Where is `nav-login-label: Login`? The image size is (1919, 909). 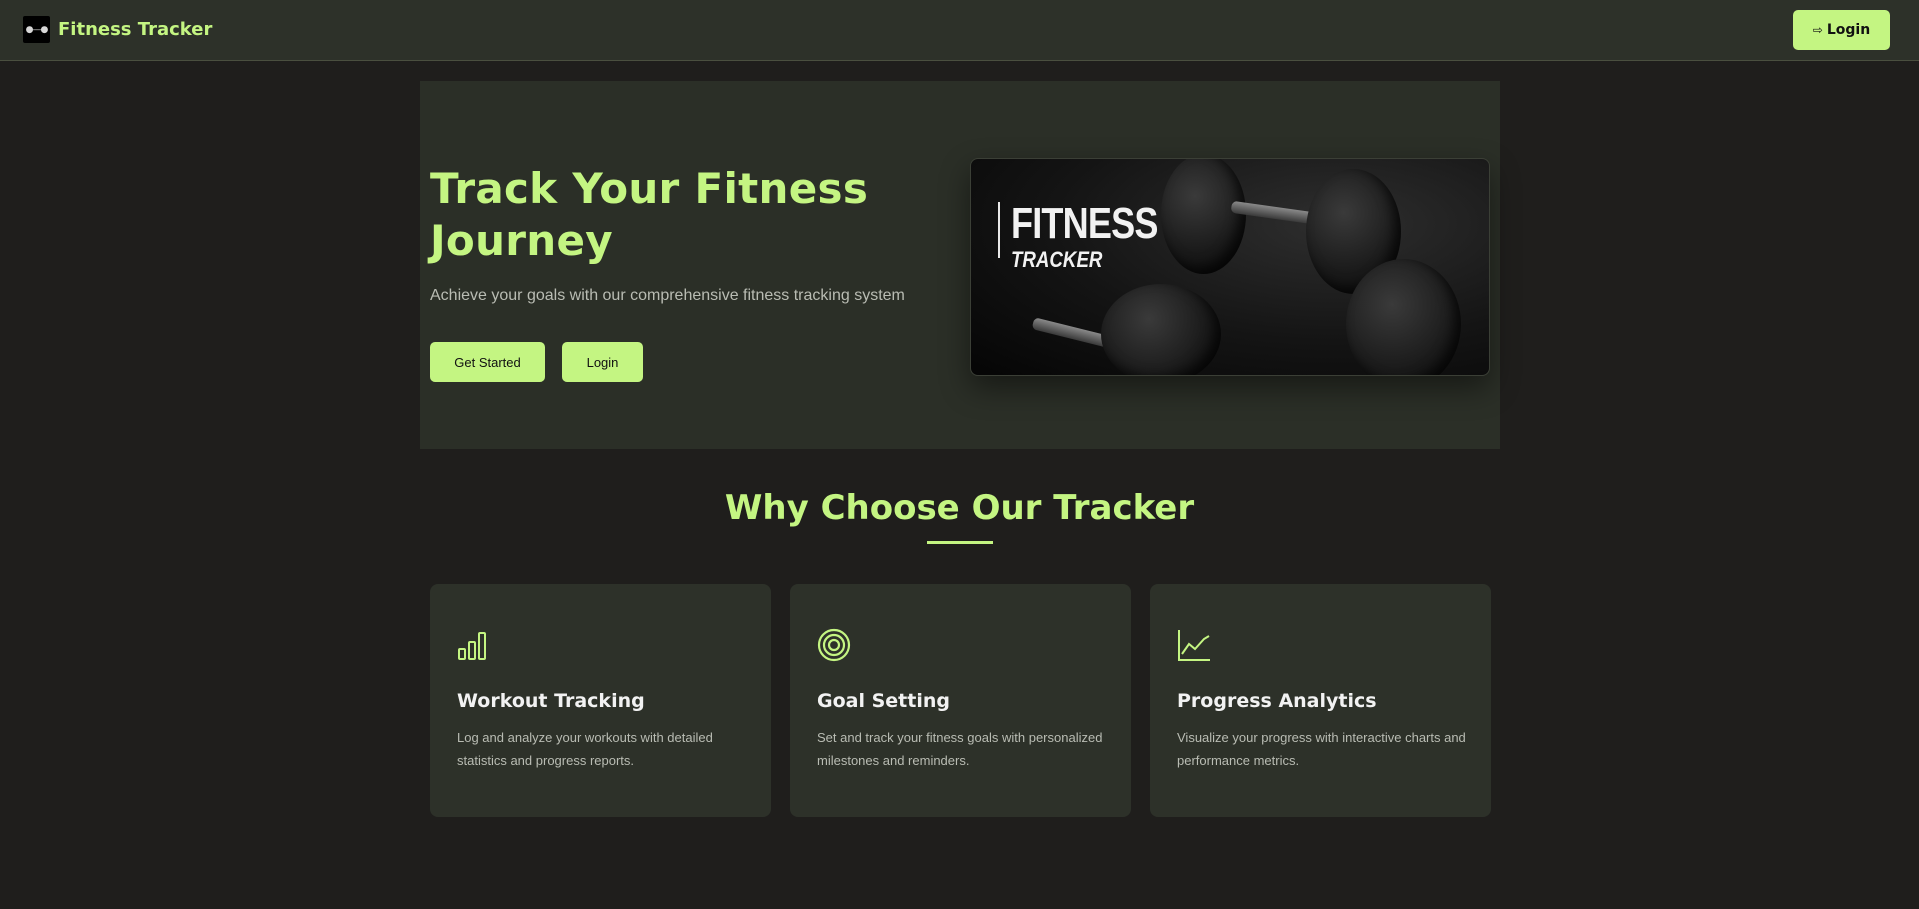 nav-login-label: Login is located at coordinates (1848, 30).